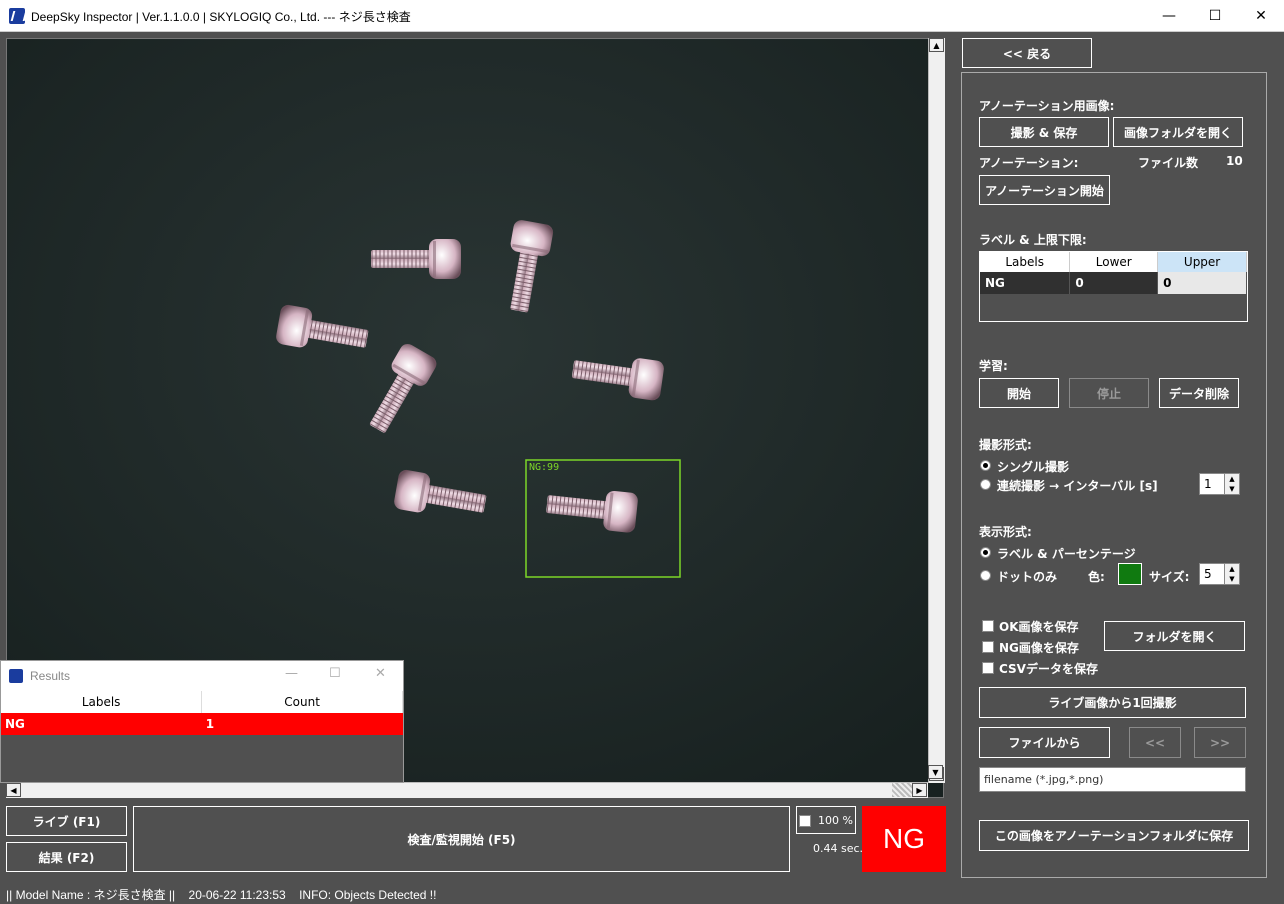  Describe the element at coordinates (291, 673) in the screenshot. I see `results-minimize-button: —` at that location.